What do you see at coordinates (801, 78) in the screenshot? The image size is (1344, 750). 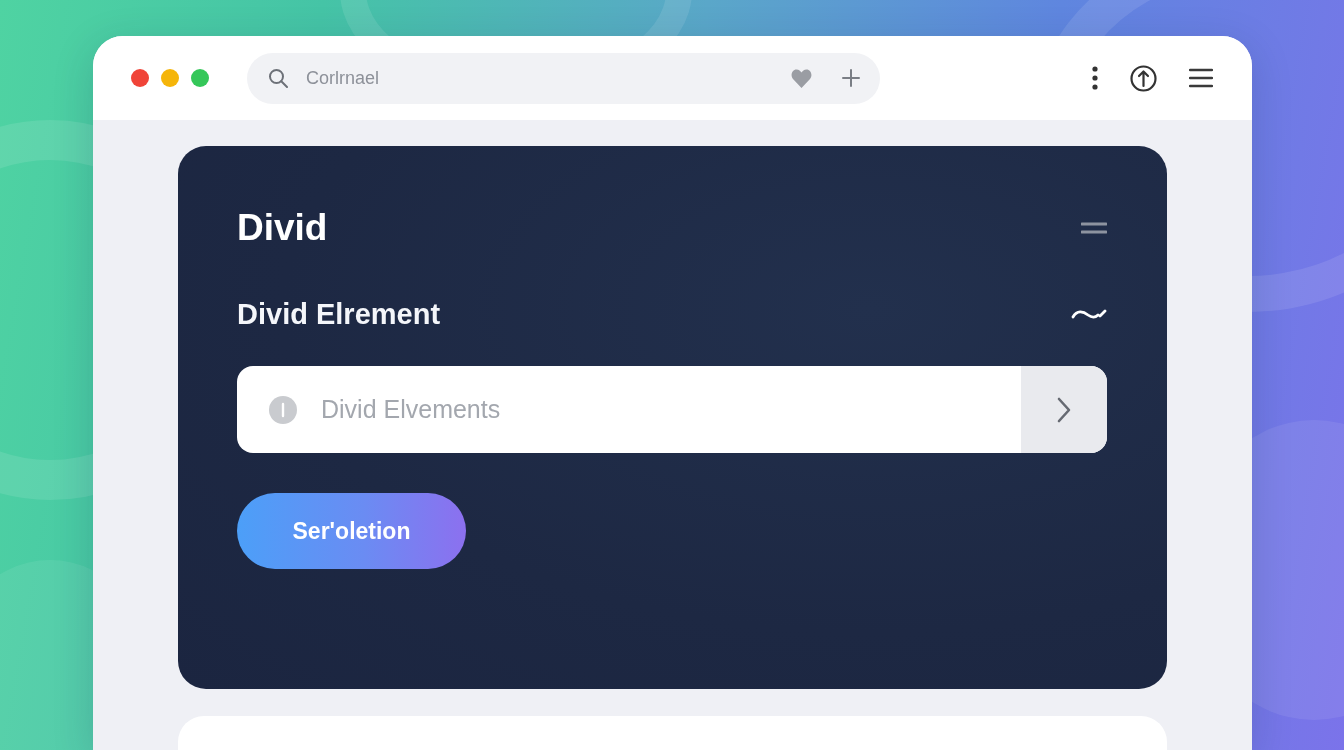 I see `heart-icon` at bounding box center [801, 78].